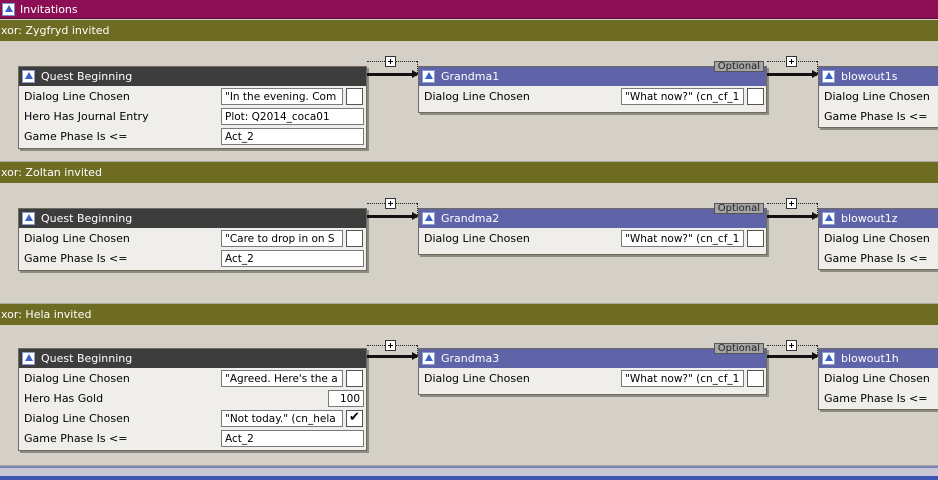 This screenshot has width=938, height=480. I want to click on node-title: Quest Beginning, so click(87, 218).